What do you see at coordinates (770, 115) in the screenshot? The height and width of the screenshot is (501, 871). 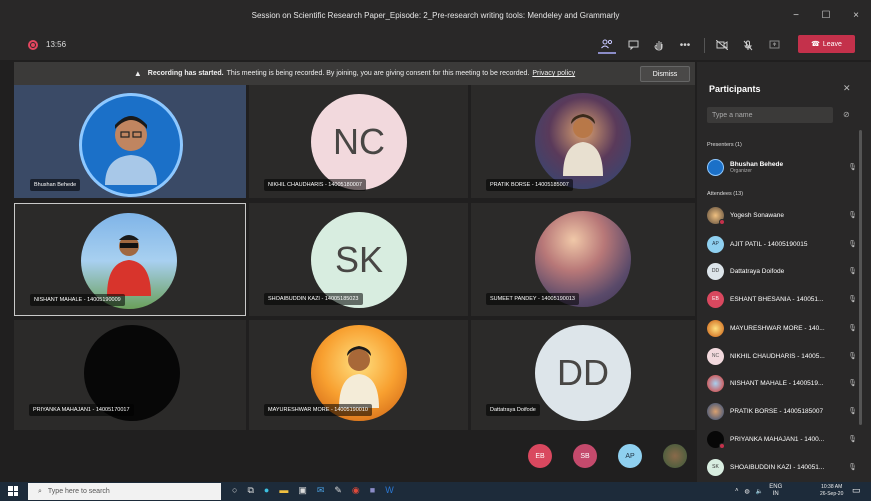 I see `participant-search-input: Type a name` at bounding box center [770, 115].